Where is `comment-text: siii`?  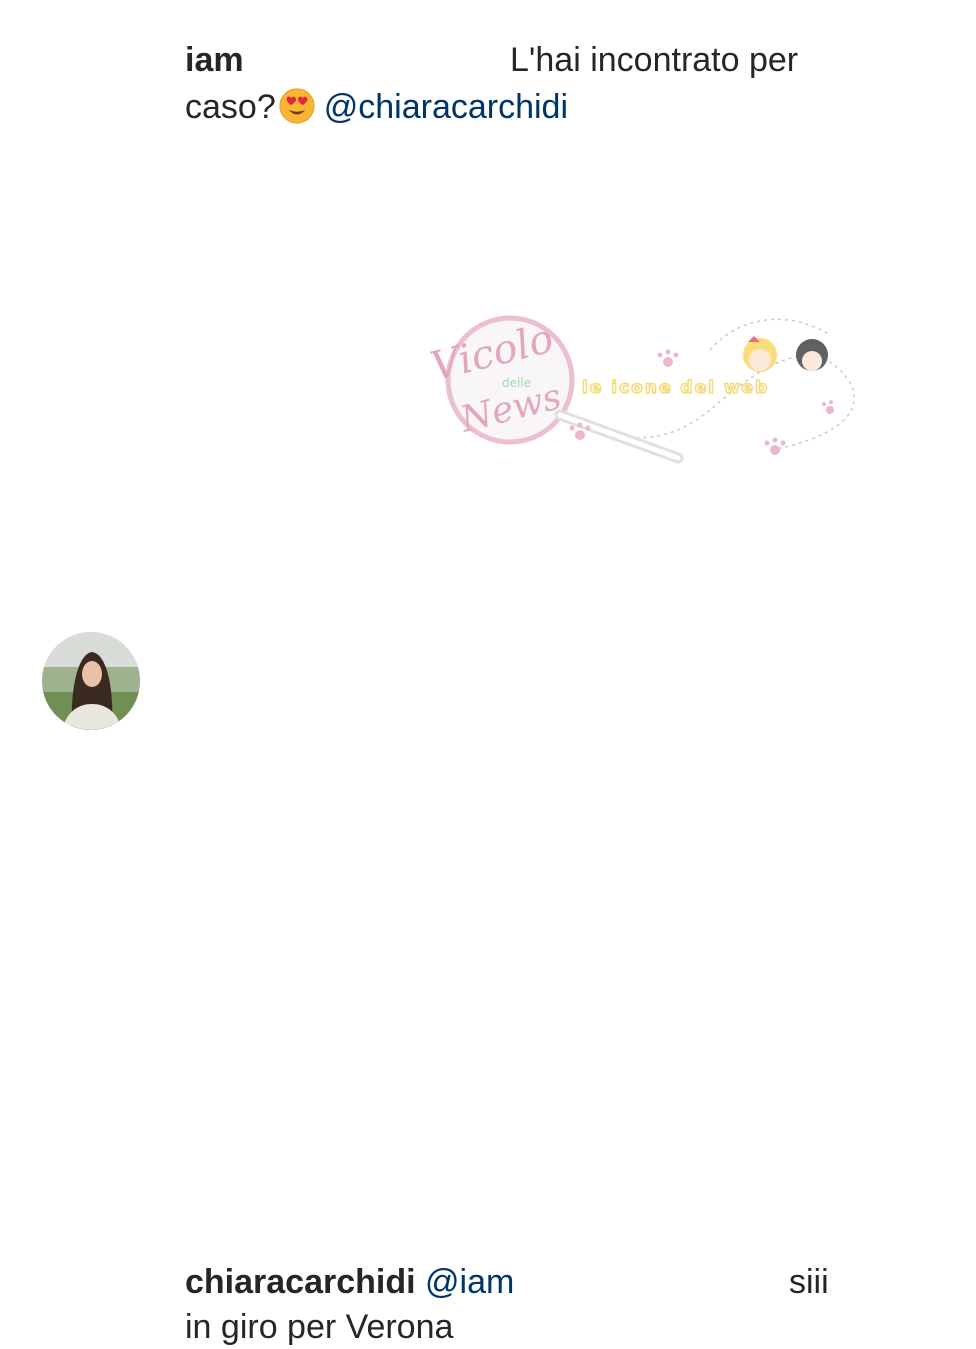
comment-text: siii is located at coordinates (809, 1282).